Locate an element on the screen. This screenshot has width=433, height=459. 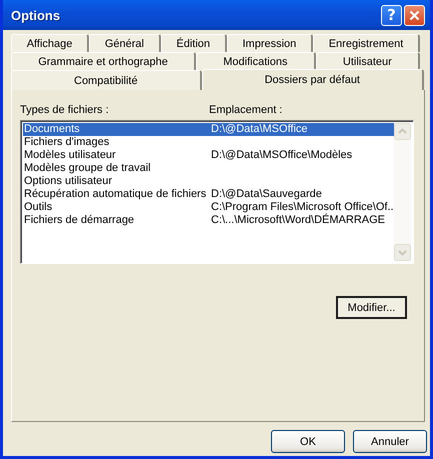
tab: Dossiers par défaut is located at coordinates (313, 79).